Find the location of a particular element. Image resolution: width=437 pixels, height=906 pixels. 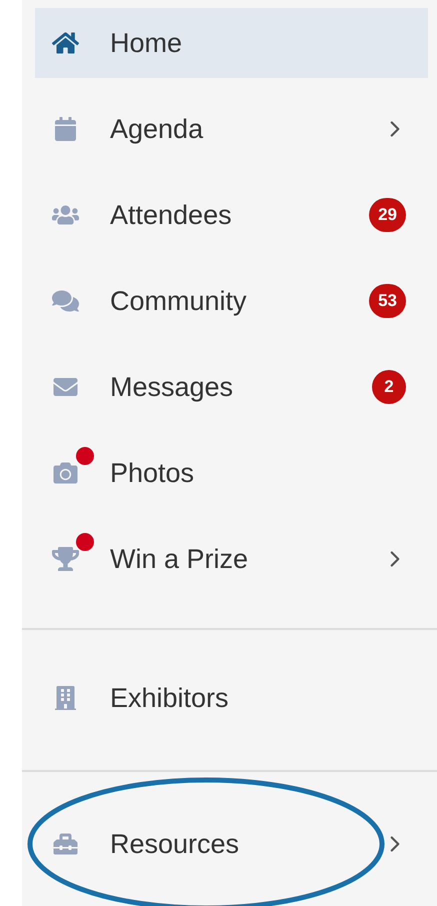

menu-item: Attendees 29 is located at coordinates (231, 215).